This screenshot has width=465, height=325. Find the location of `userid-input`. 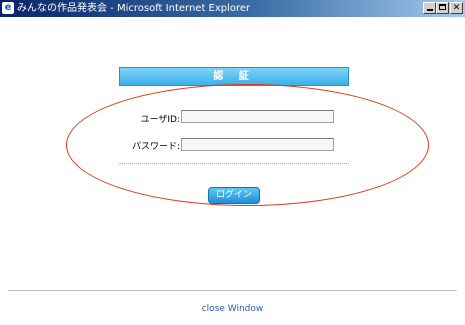

userid-input is located at coordinates (257, 116).